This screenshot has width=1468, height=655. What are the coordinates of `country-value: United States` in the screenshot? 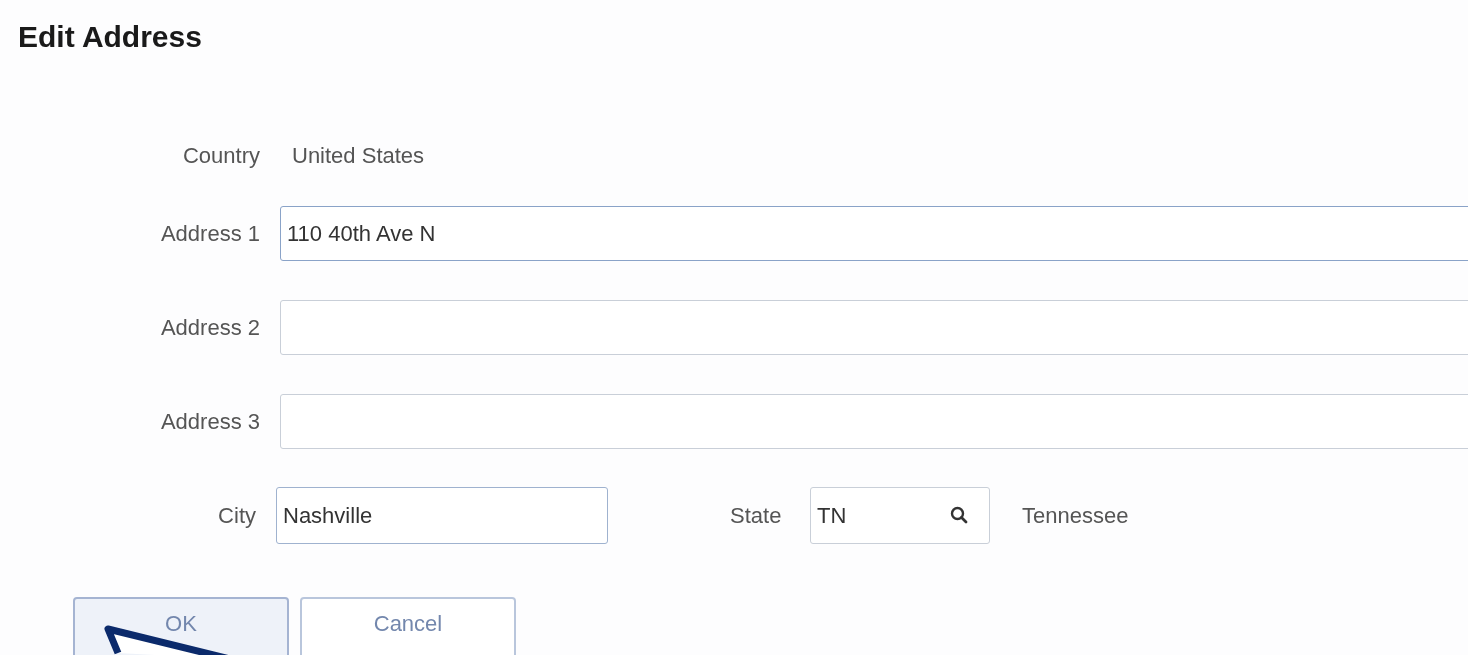 It's located at (358, 156).